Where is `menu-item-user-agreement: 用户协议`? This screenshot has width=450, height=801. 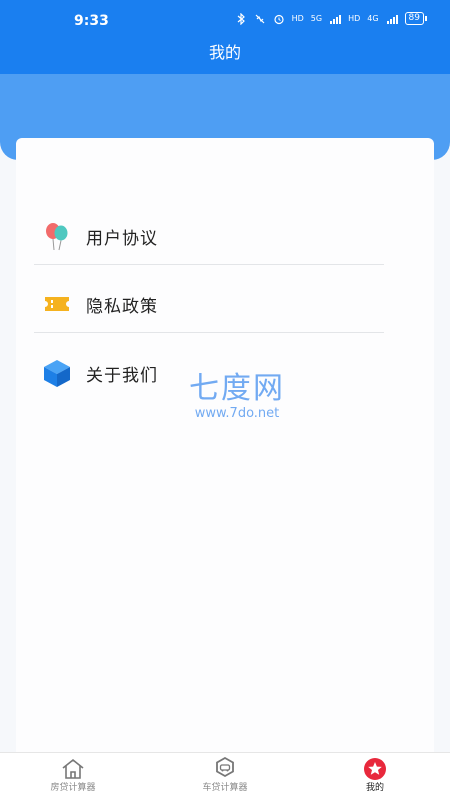 menu-item-user-agreement: 用户协议 is located at coordinates (209, 236).